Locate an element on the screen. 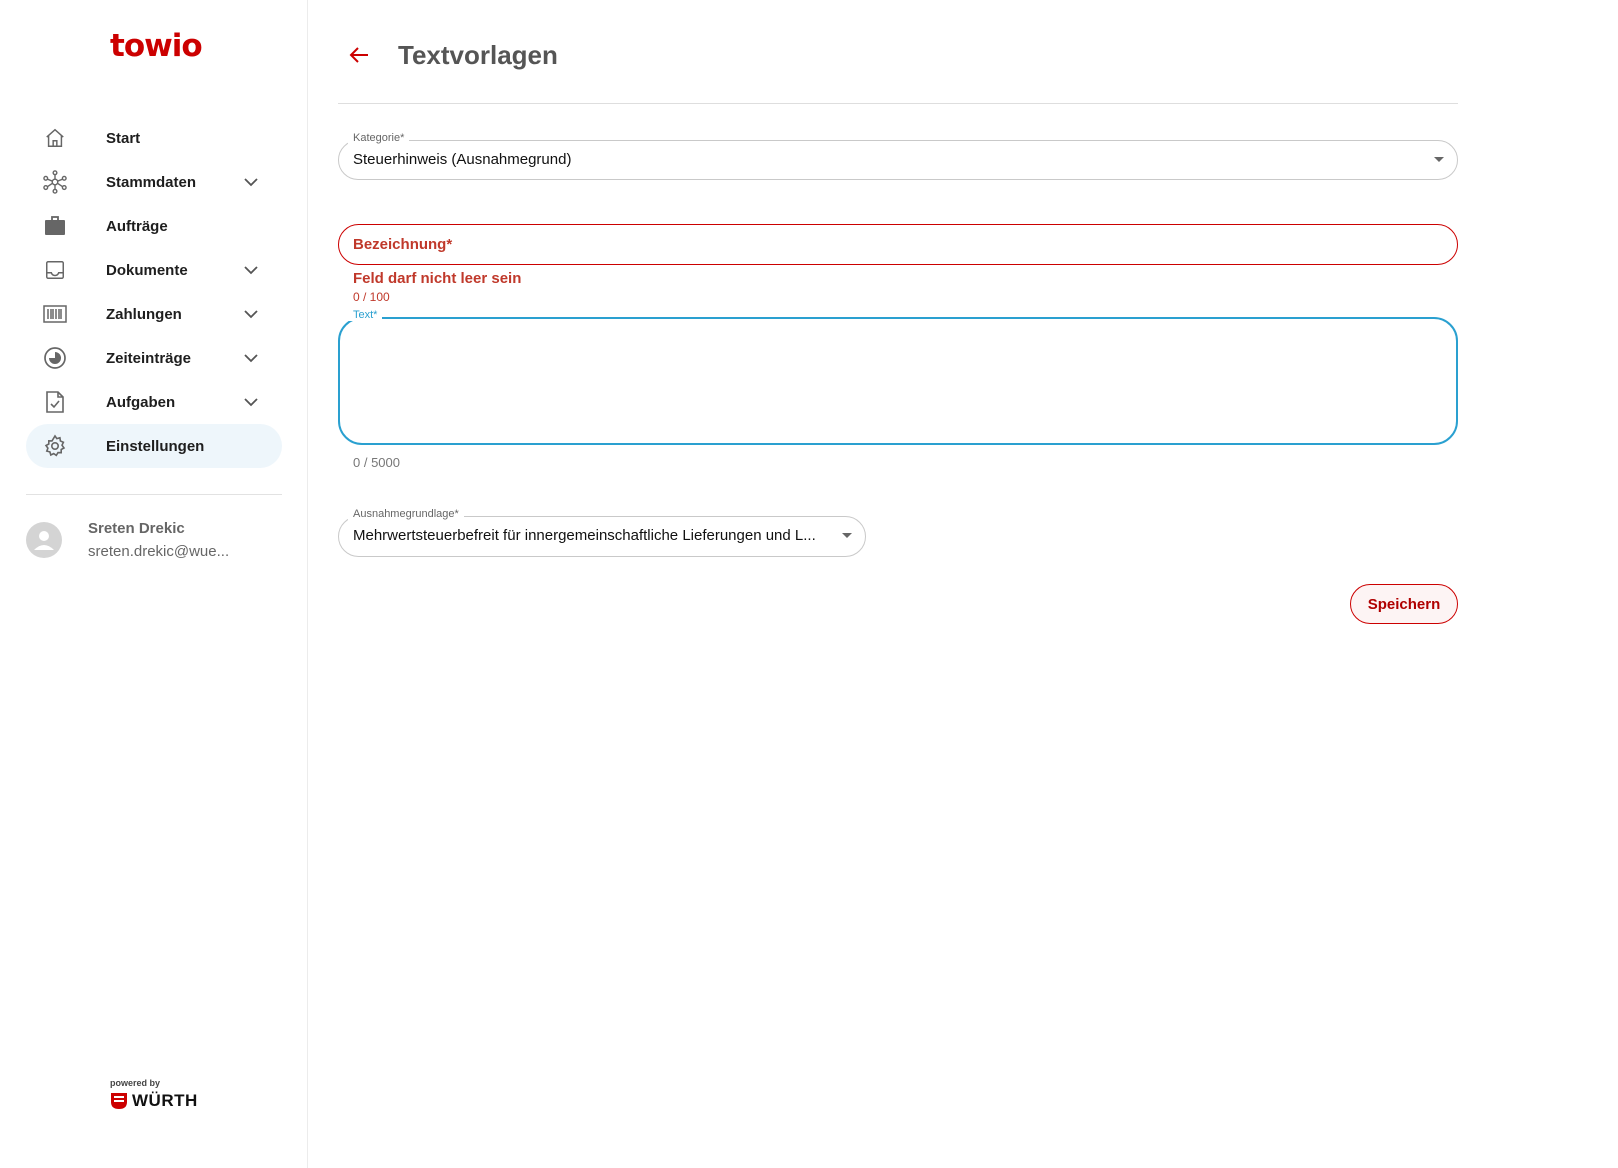 Image resolution: width=1618 pixels, height=1168 pixels. text-char-counter: 0 / 5000 is located at coordinates (376, 462).